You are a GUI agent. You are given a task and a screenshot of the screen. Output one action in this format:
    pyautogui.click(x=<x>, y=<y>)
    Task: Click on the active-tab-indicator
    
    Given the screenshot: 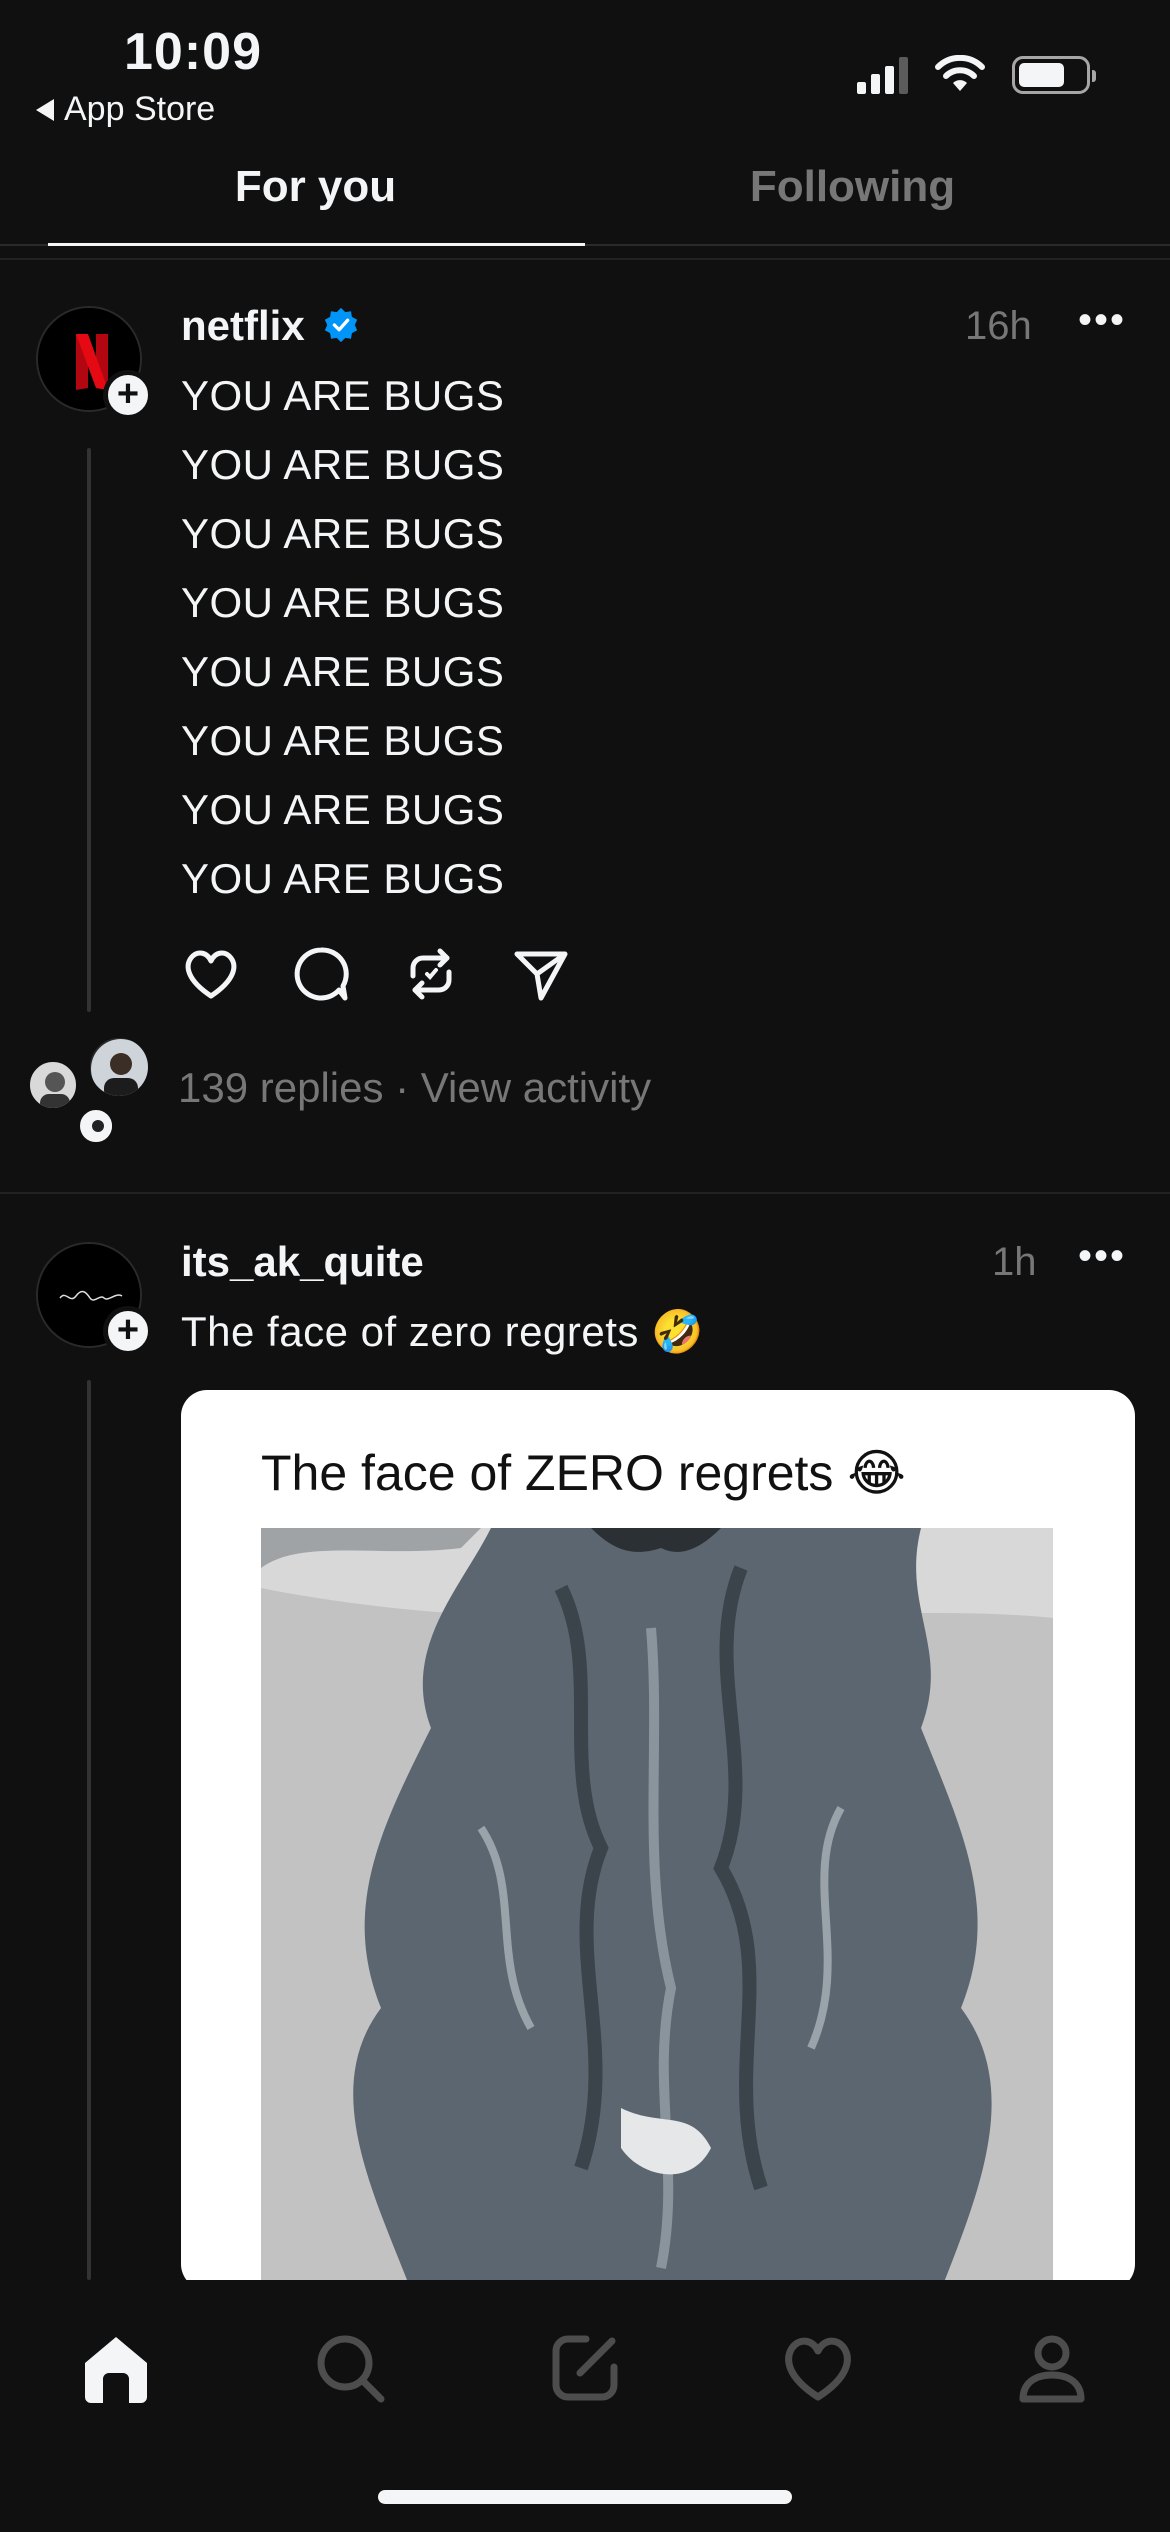 What is the action you would take?
    pyautogui.click(x=316, y=244)
    